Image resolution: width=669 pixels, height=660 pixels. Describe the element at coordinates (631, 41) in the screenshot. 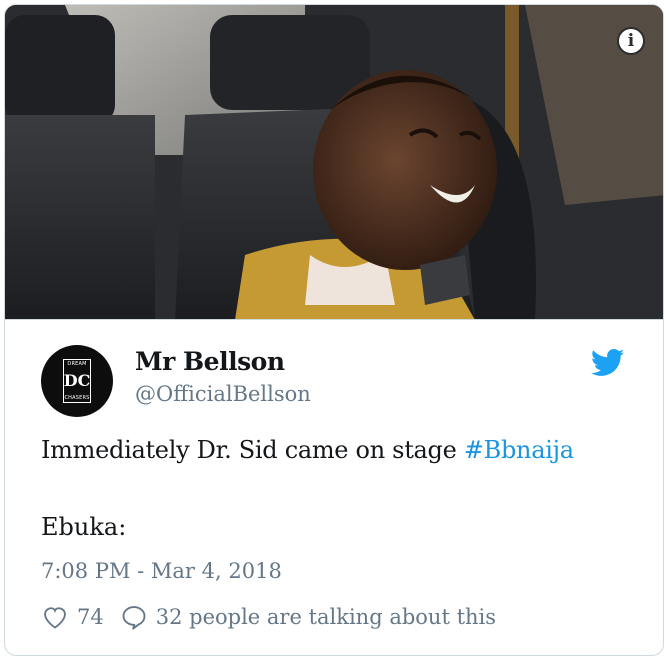

I see `info-icon: i` at that location.